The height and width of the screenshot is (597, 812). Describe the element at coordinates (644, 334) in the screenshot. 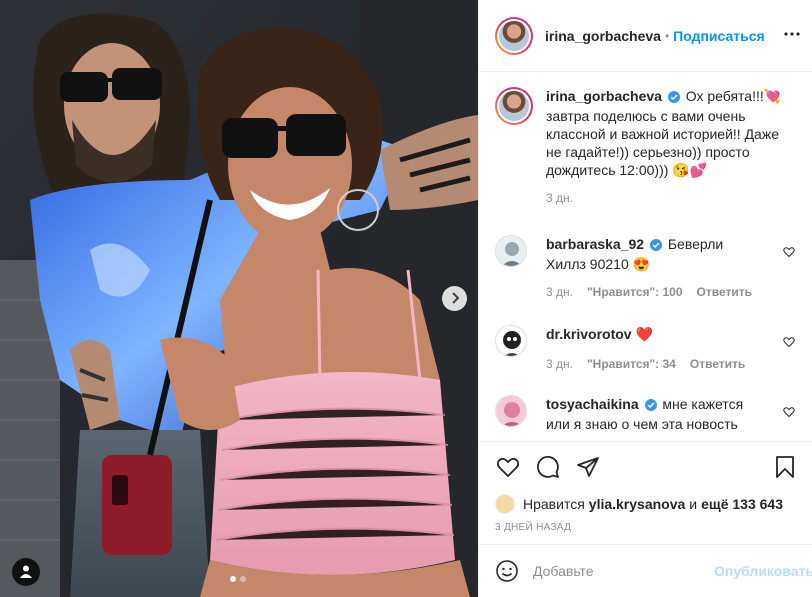

I see `comment-text: ❤️` at that location.